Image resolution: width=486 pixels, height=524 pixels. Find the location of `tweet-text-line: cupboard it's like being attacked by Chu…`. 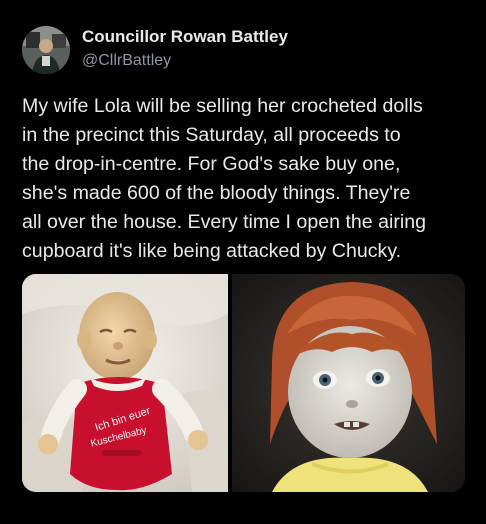

tweet-text-line: cupboard it's like being attacked by Chu… is located at coordinates (212, 251).